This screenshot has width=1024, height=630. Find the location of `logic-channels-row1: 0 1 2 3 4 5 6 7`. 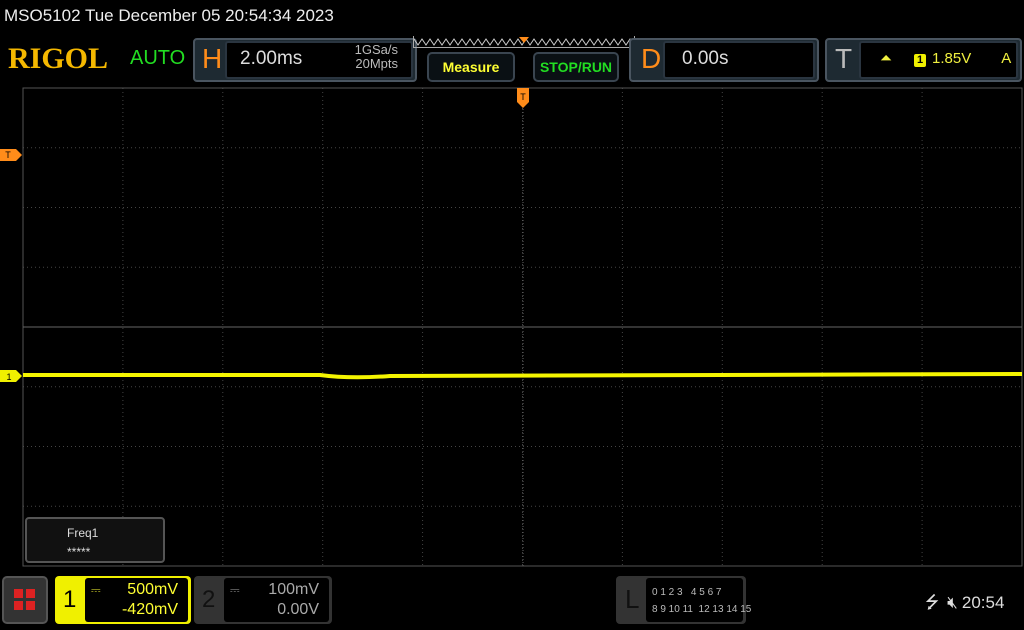

logic-channels-row1: 0 1 2 3 4 5 6 7 is located at coordinates (687, 592).